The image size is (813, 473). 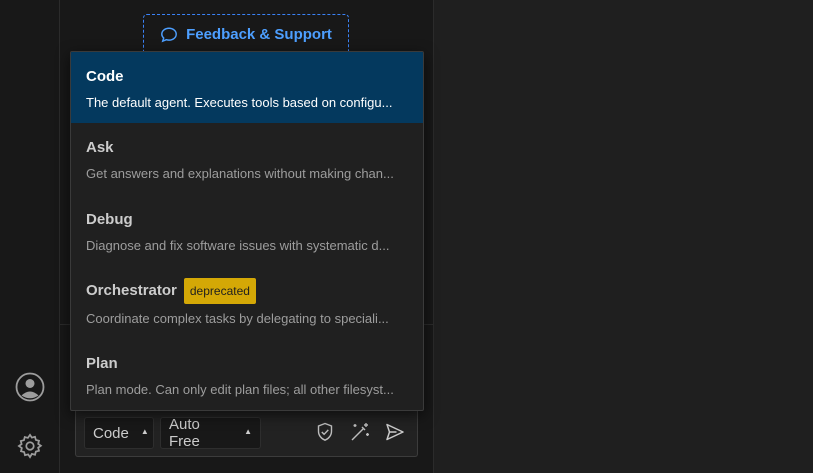 What do you see at coordinates (169, 35) in the screenshot?
I see `chat-bubble-icon` at bounding box center [169, 35].